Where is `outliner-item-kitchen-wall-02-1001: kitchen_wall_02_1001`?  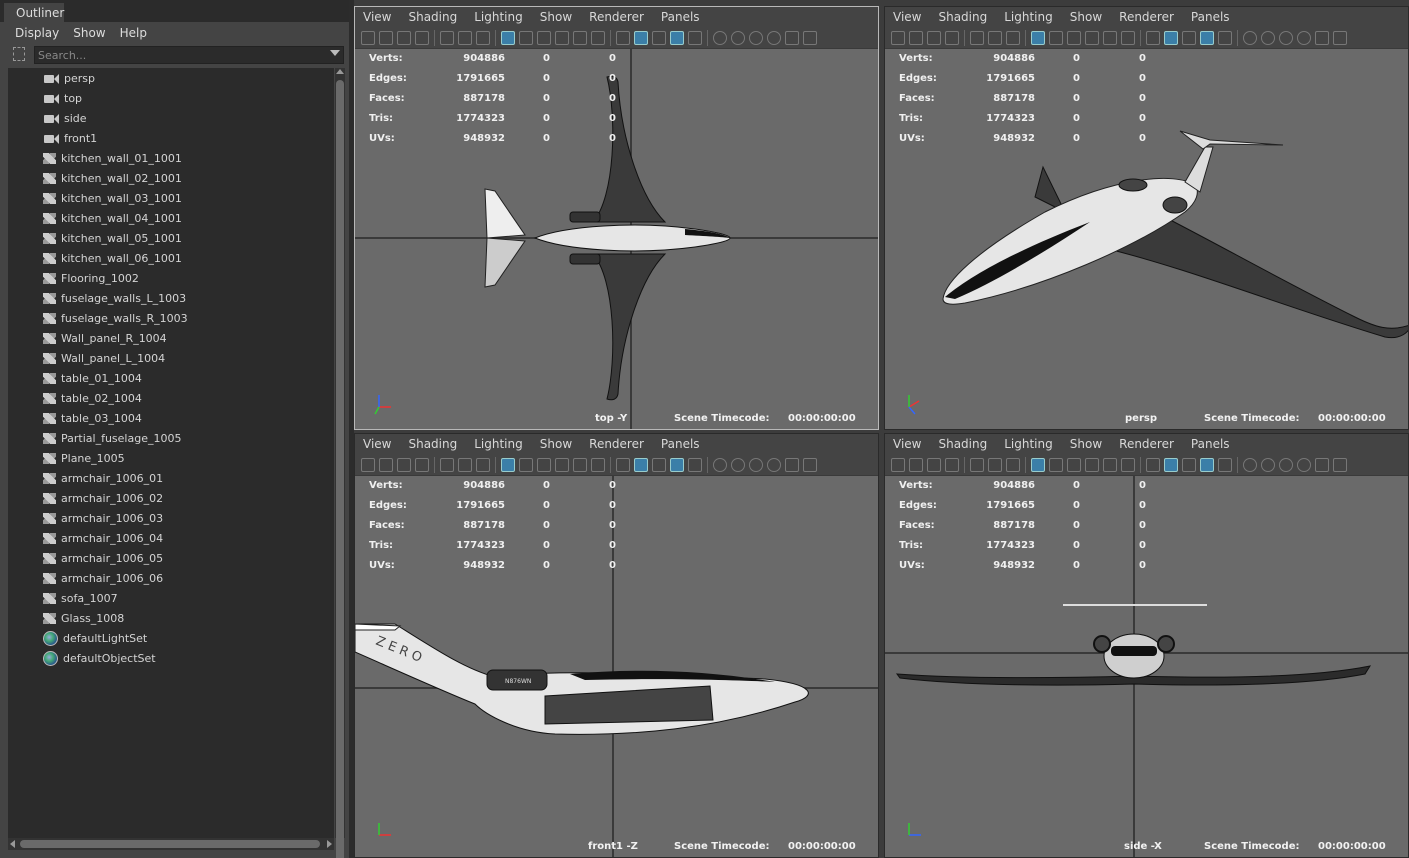 outliner-item-kitchen-wall-02-1001: kitchen_wall_02_1001 is located at coordinates (171, 178).